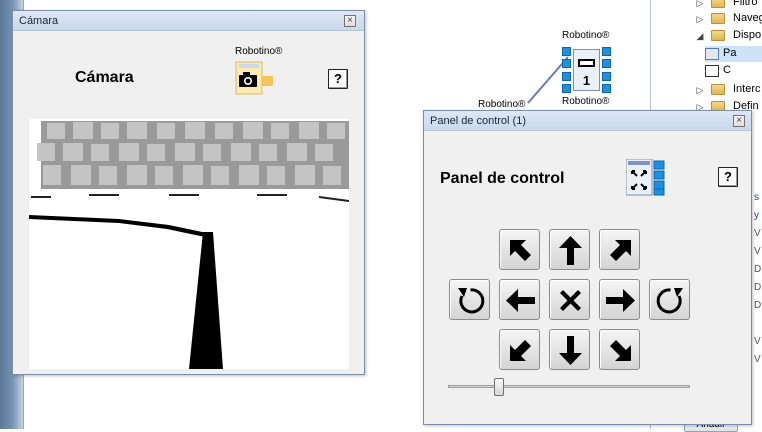 This screenshot has width=762, height=432. I want to click on tree-item-label: Naveg, so click(747, 18).